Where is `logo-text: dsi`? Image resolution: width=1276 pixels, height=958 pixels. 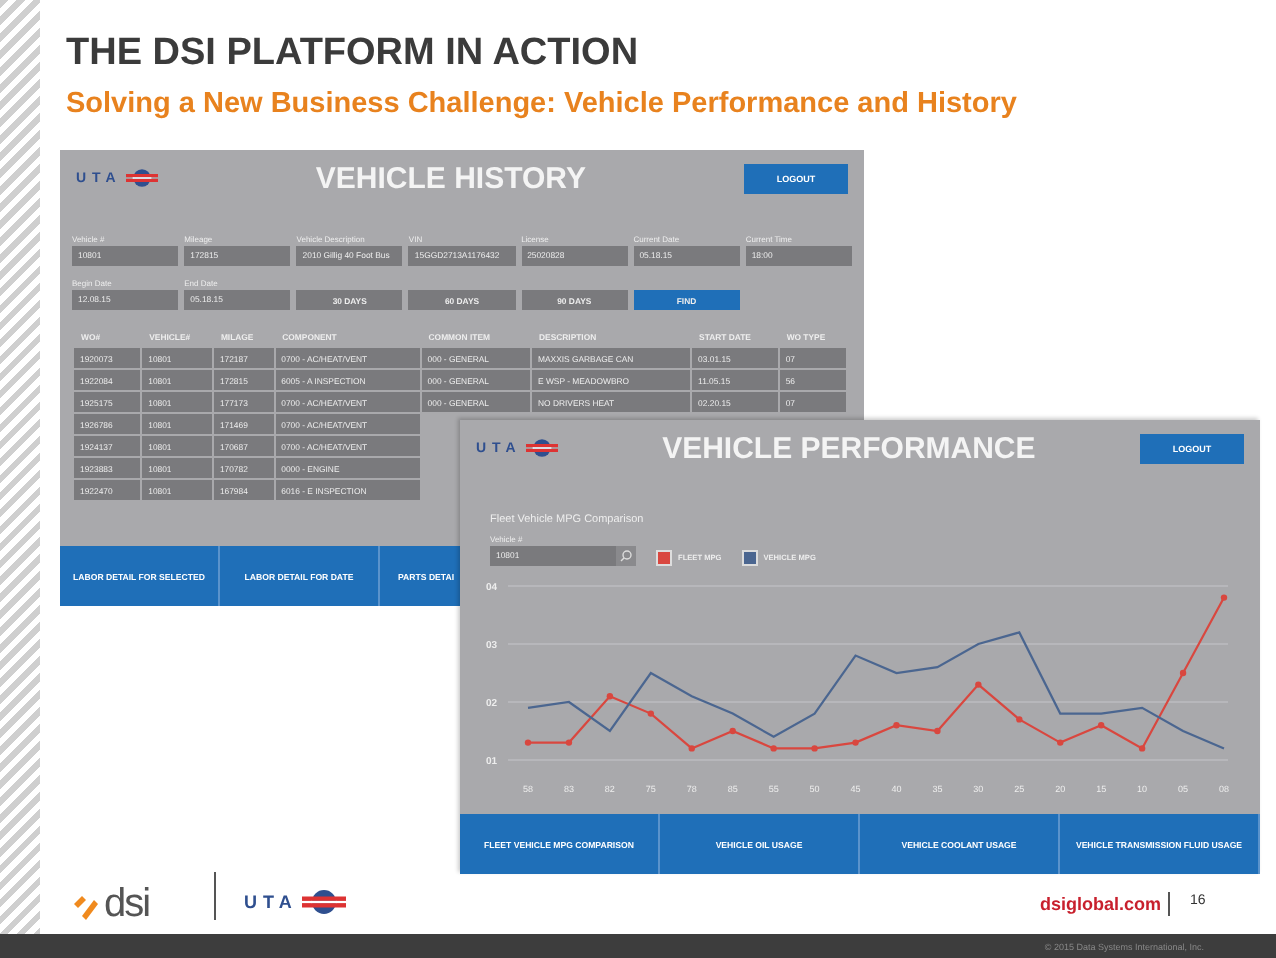
logo-text: dsi is located at coordinates (127, 905).